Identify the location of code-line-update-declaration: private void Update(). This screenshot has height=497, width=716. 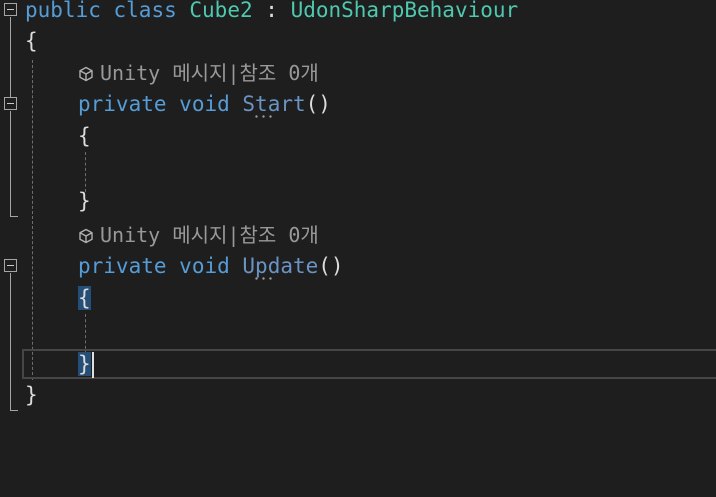
(211, 266).